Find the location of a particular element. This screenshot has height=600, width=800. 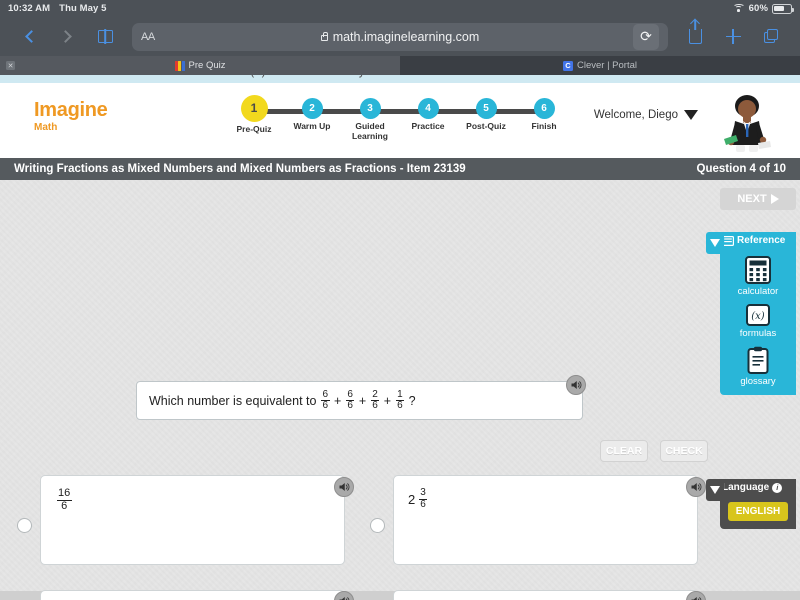

step-number: 1 is located at coordinates (254, 108).